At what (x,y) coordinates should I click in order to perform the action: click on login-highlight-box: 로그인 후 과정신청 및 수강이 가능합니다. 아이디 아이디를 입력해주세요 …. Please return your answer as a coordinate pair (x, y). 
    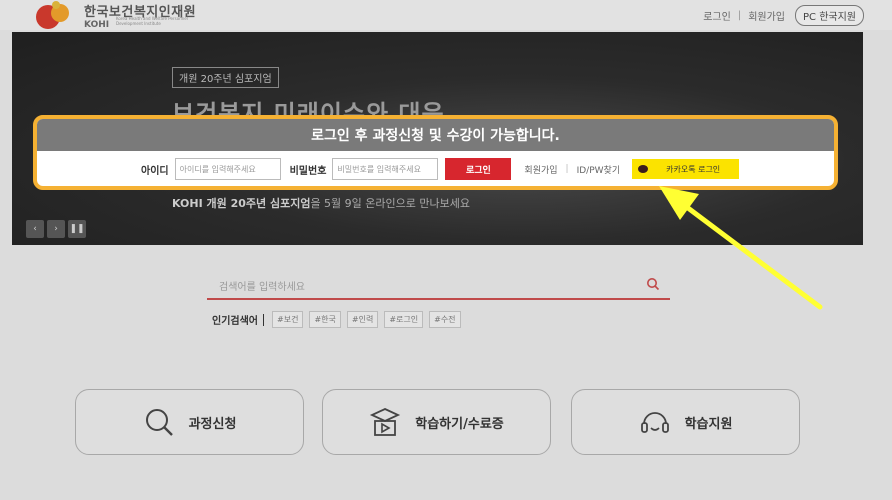
    Looking at the image, I should click on (435, 152).